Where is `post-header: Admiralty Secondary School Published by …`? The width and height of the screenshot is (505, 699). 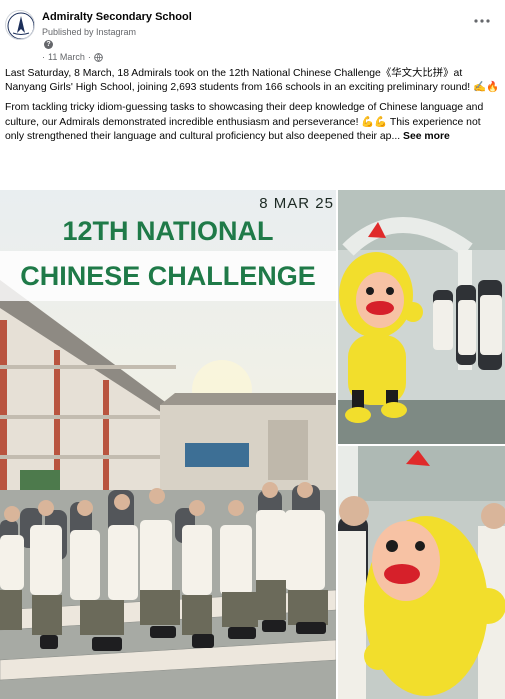 post-header: Admiralty Secondary School Published by … is located at coordinates (252, 32).